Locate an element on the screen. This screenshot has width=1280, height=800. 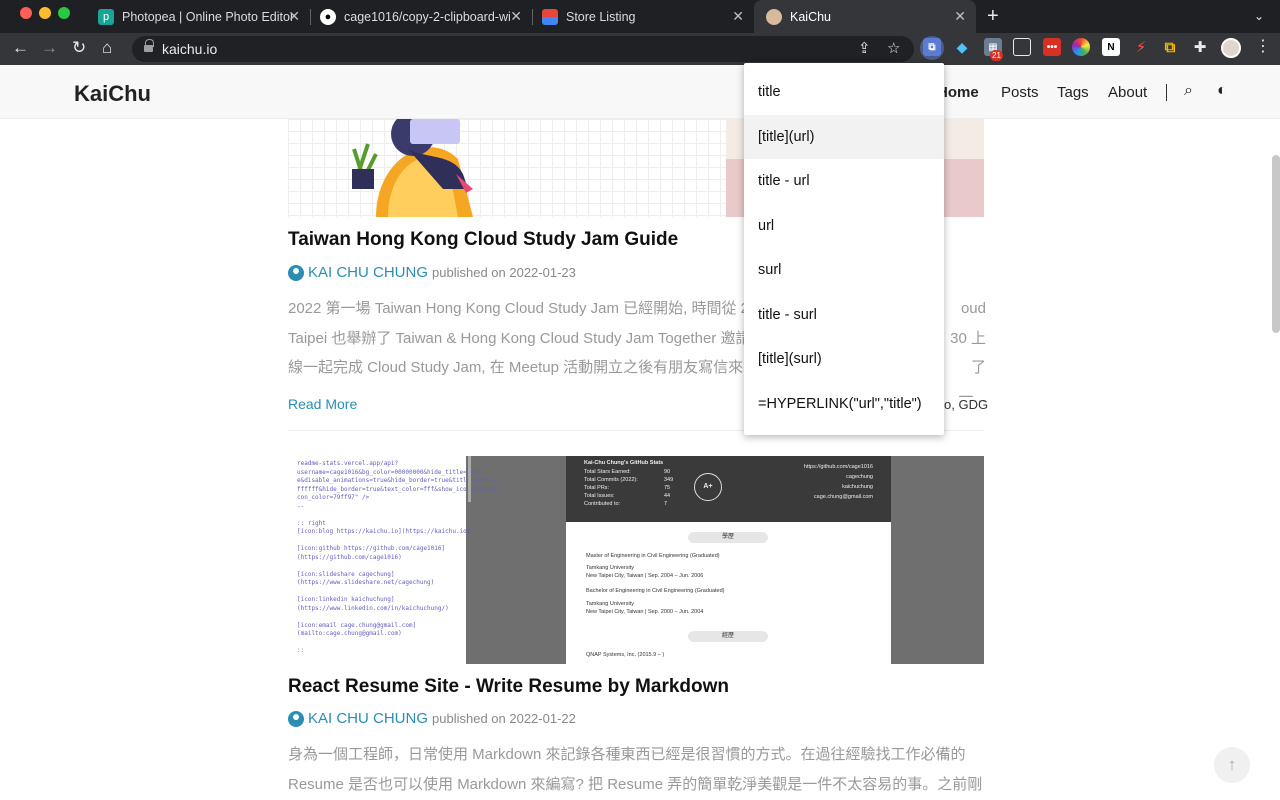
format-option-url: url is located at coordinates (844, 226).